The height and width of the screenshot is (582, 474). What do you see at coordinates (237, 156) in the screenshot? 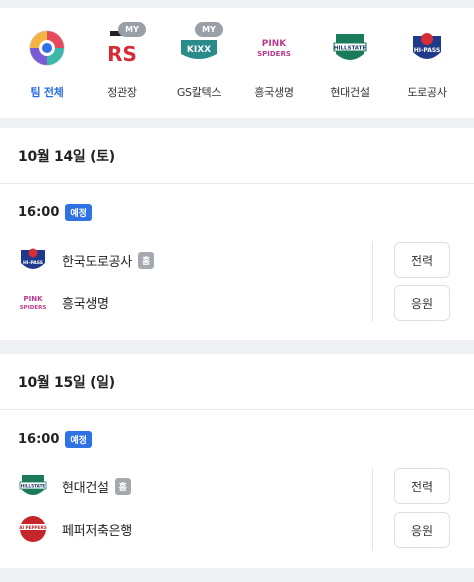
I see `schedule-date: 10월 14일 (토)` at bounding box center [237, 156].